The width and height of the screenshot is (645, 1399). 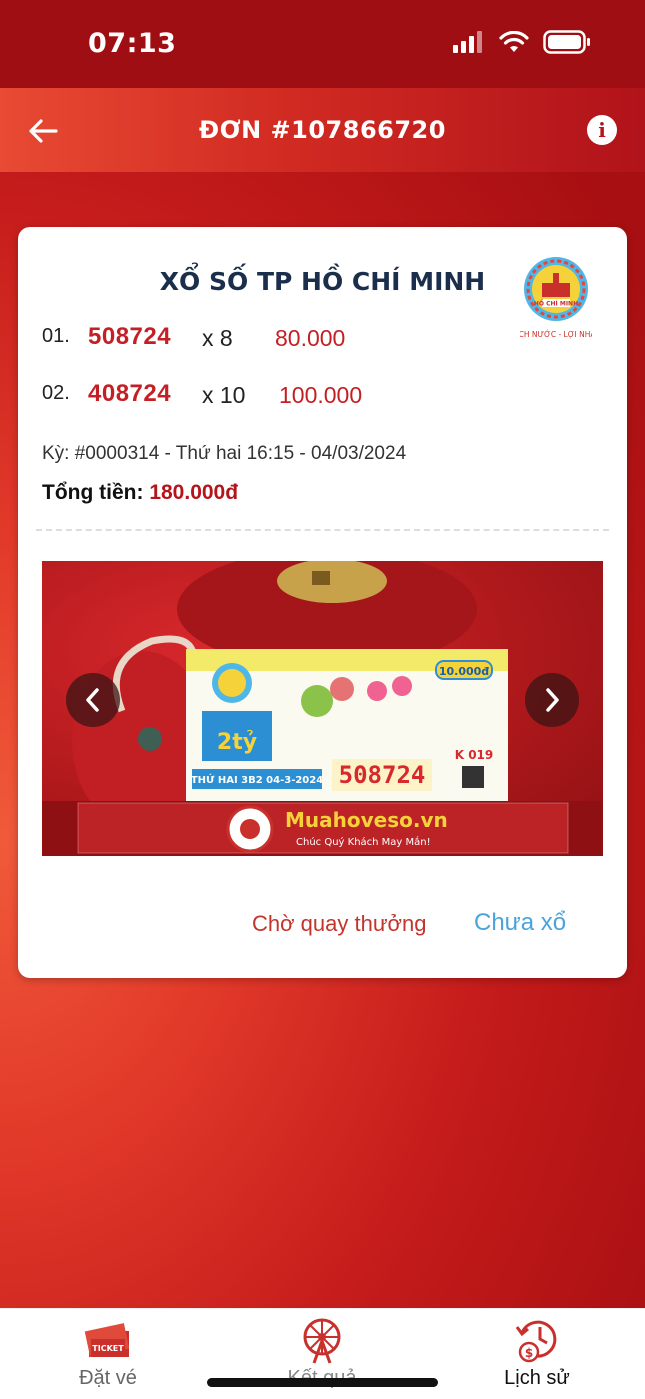 I want to click on total-label: Tổng tiền:, so click(x=93, y=492).